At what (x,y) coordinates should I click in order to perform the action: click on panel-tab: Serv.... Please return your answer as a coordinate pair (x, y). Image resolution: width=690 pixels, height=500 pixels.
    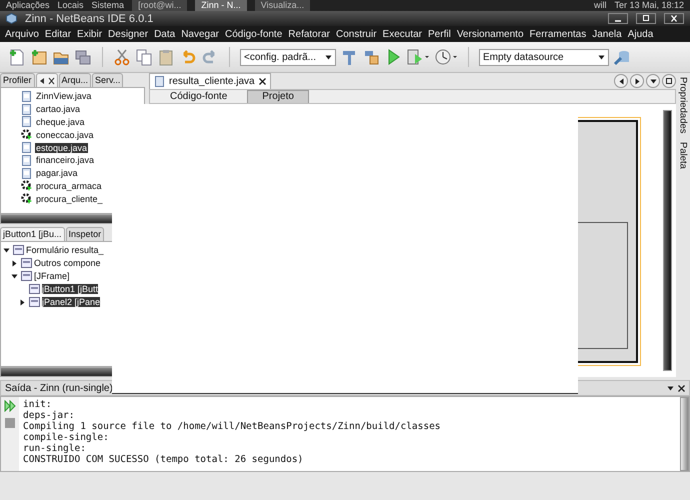
    Looking at the image, I should click on (108, 80).